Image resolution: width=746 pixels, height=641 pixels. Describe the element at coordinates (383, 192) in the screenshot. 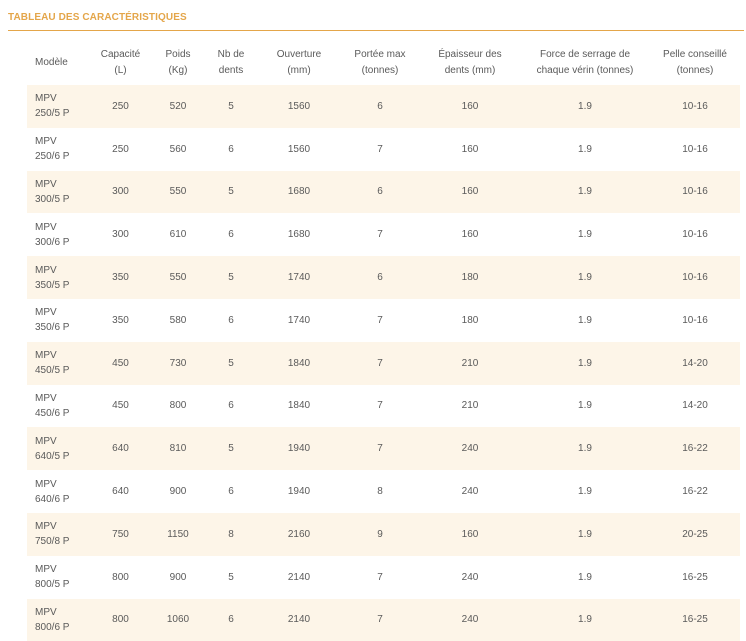

I see `table-row: MPV 300/5 P 300 550 5 1680 6 160 1.9 10-16` at that location.